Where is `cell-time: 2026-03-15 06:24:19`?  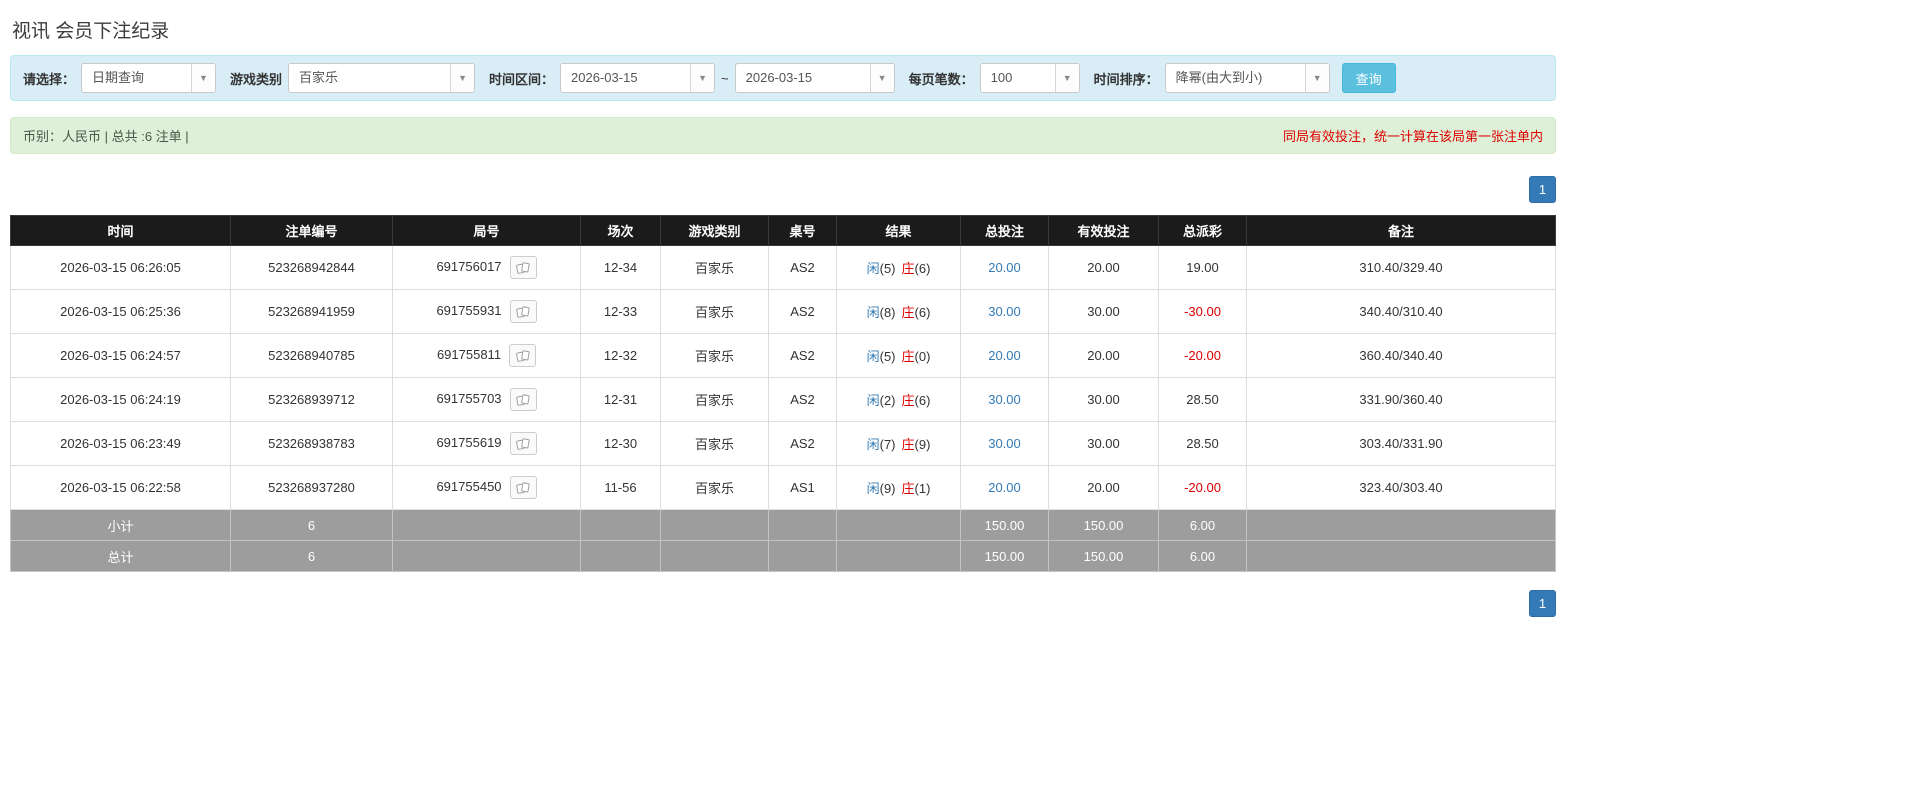 cell-time: 2026-03-15 06:24:19 is located at coordinates (120, 399).